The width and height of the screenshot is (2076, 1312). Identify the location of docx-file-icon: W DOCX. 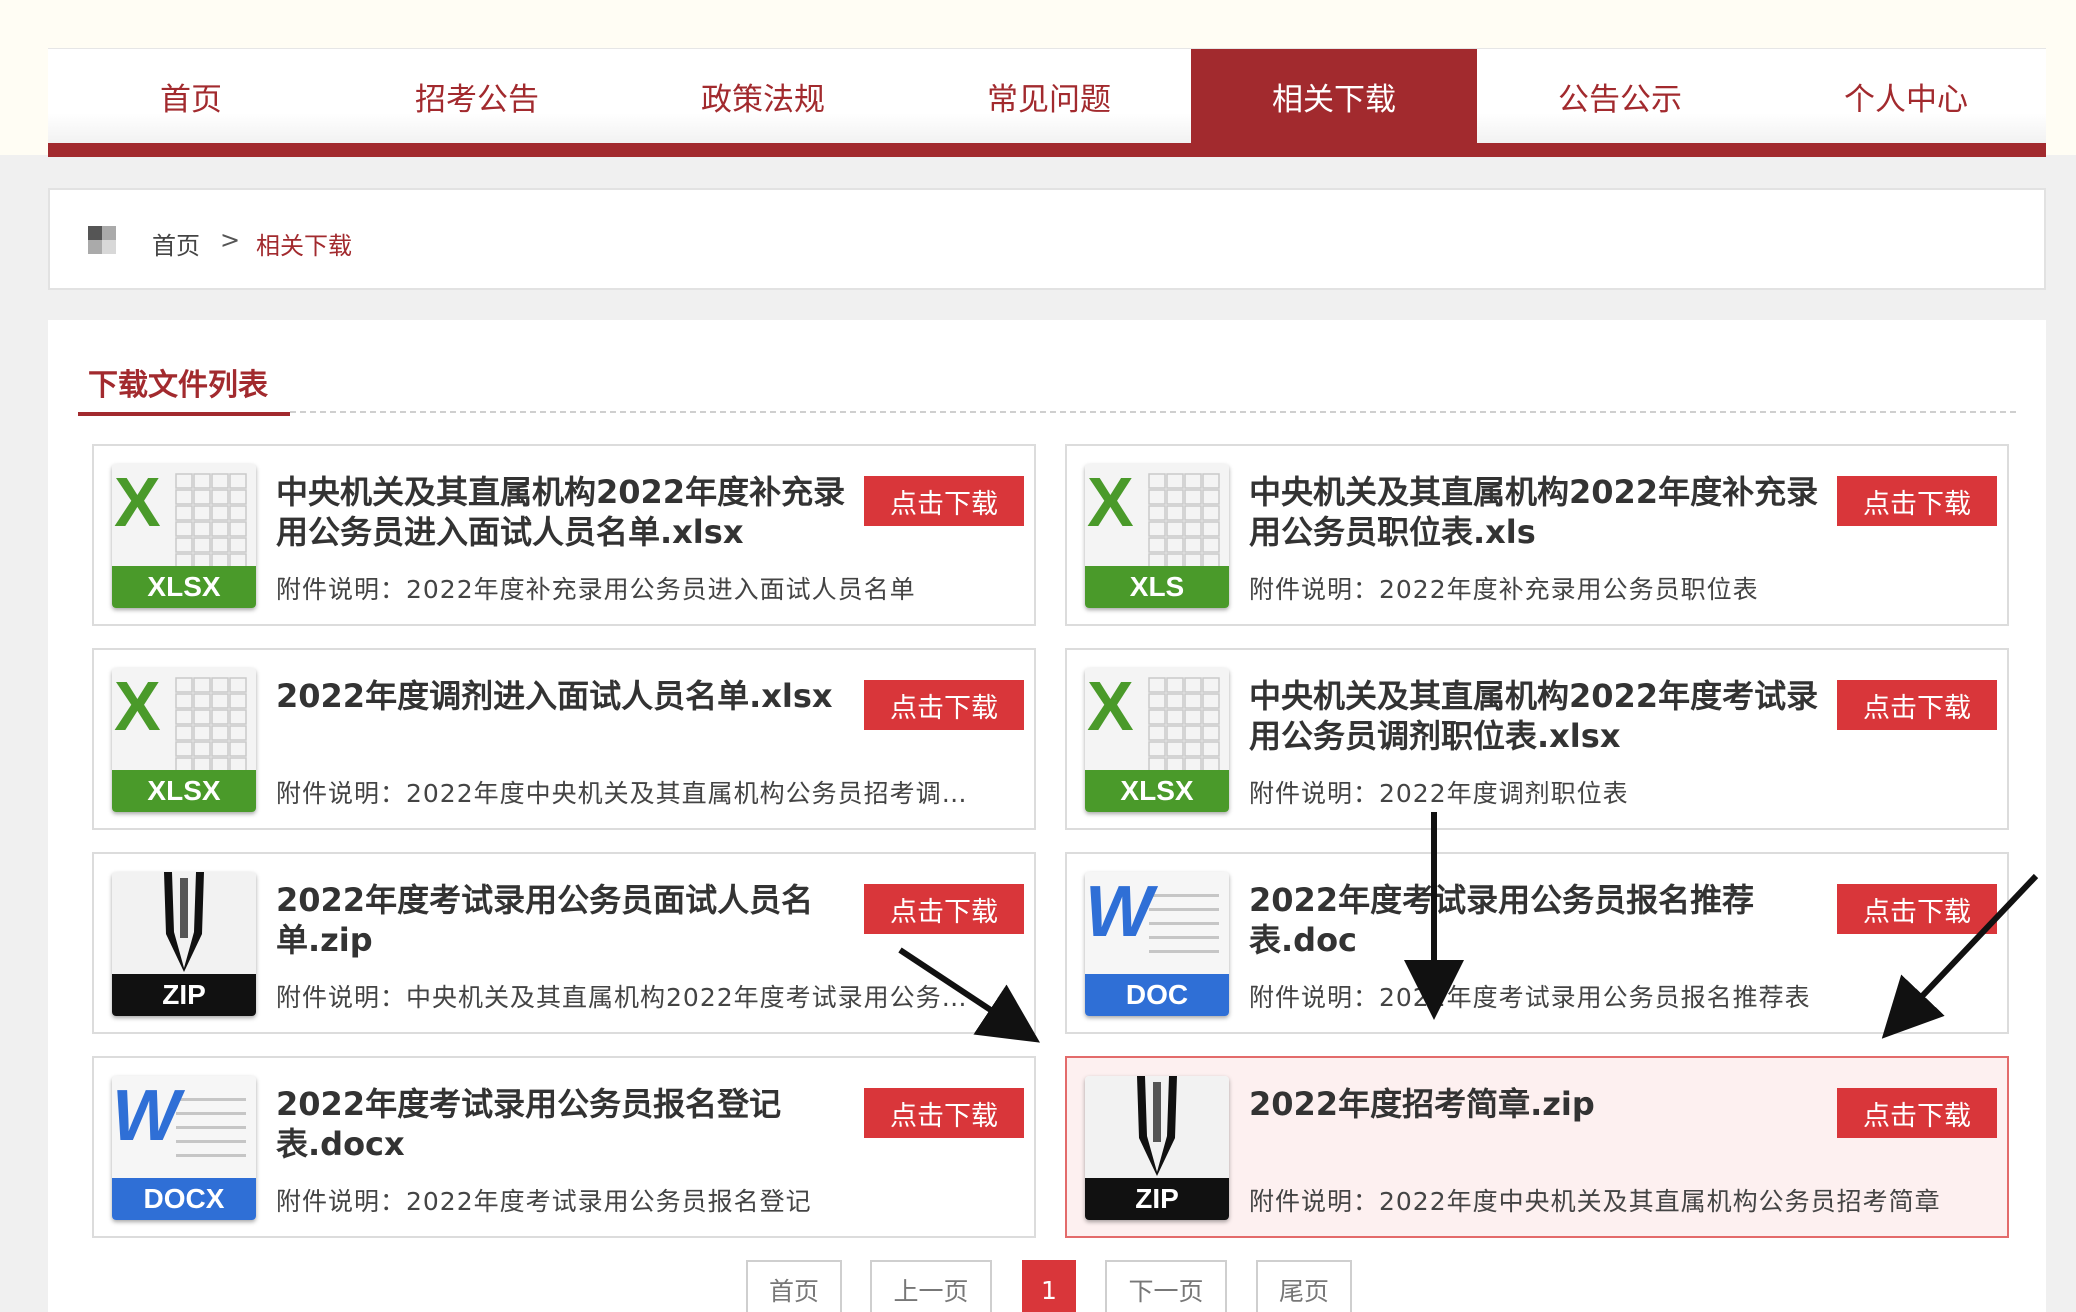
(184, 1148).